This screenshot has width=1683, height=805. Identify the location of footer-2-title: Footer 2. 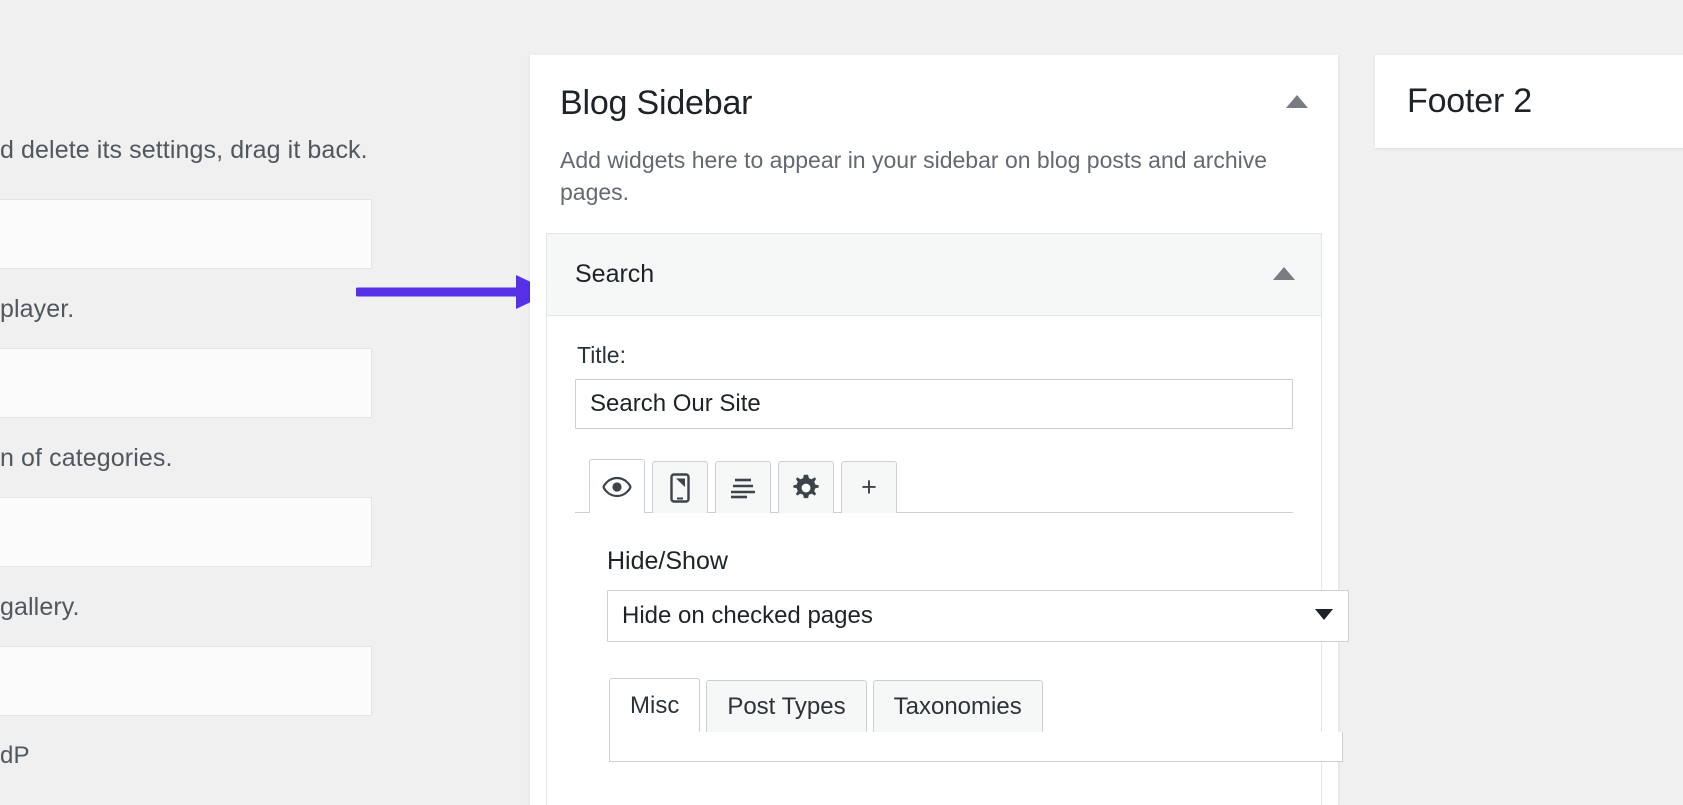
(1470, 101).